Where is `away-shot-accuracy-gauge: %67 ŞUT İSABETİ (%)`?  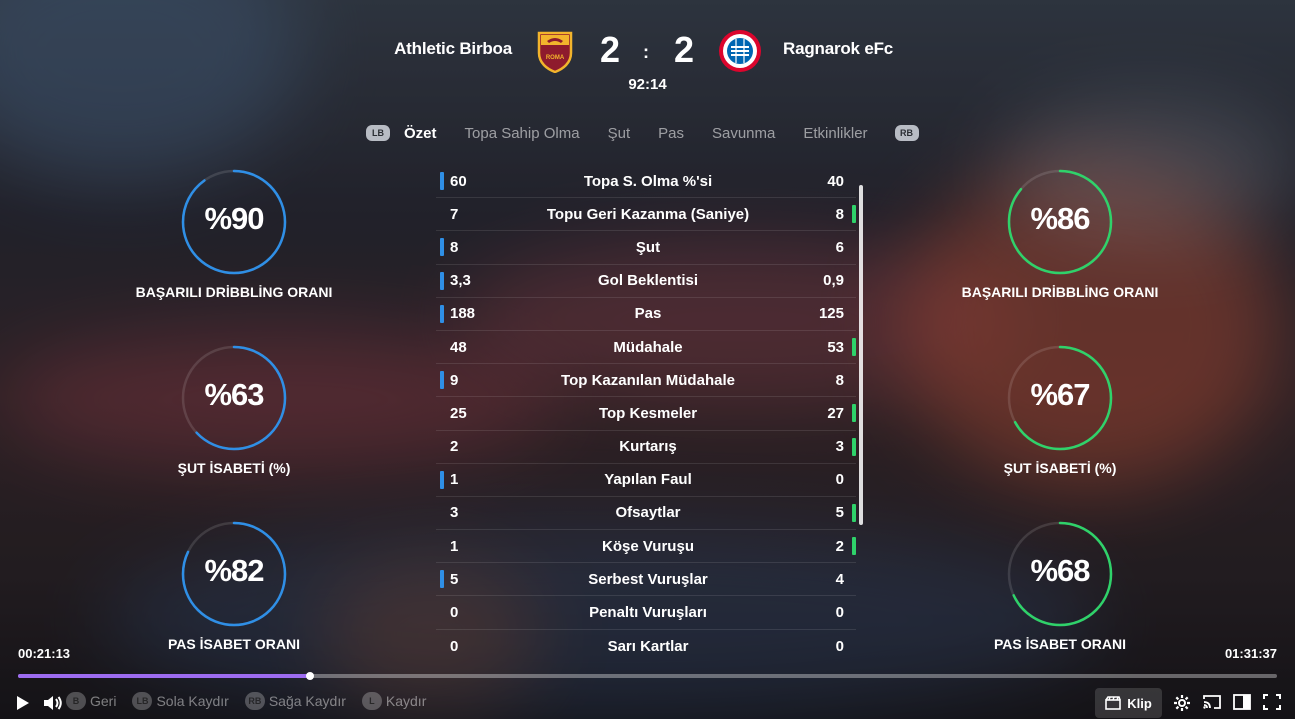 away-shot-accuracy-gauge: %67 ŞUT İSABETİ (%) is located at coordinates (1060, 409).